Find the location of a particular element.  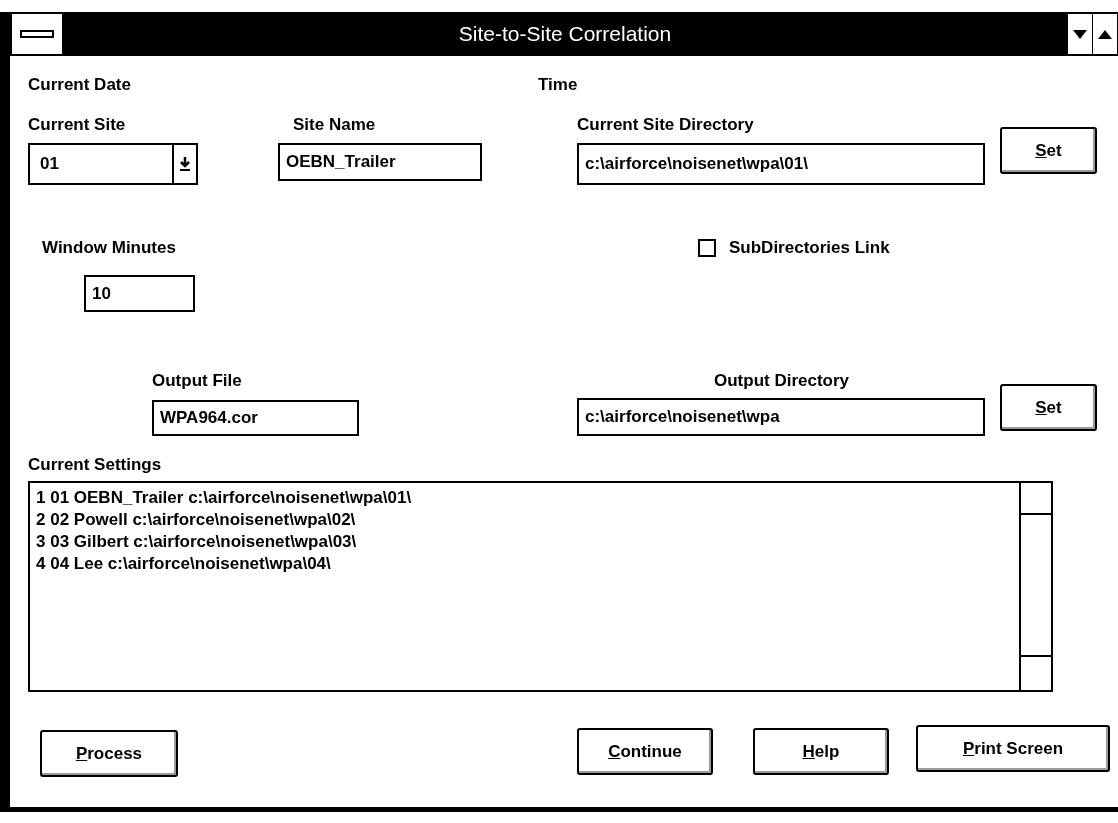

help-button: Help is located at coordinates (821, 751).